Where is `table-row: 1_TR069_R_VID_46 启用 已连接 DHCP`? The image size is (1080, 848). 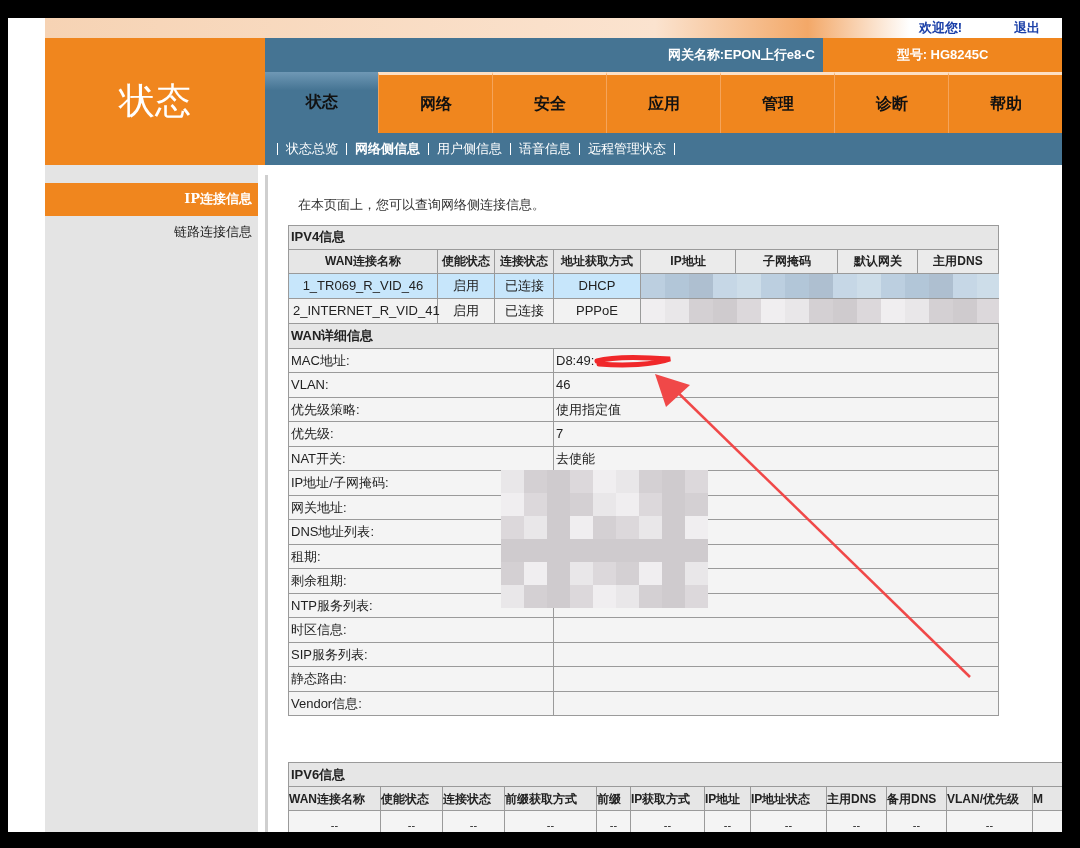
table-row: 1_TR069_R_VID_46 启用 已连接 DHCP is located at coordinates (643, 285).